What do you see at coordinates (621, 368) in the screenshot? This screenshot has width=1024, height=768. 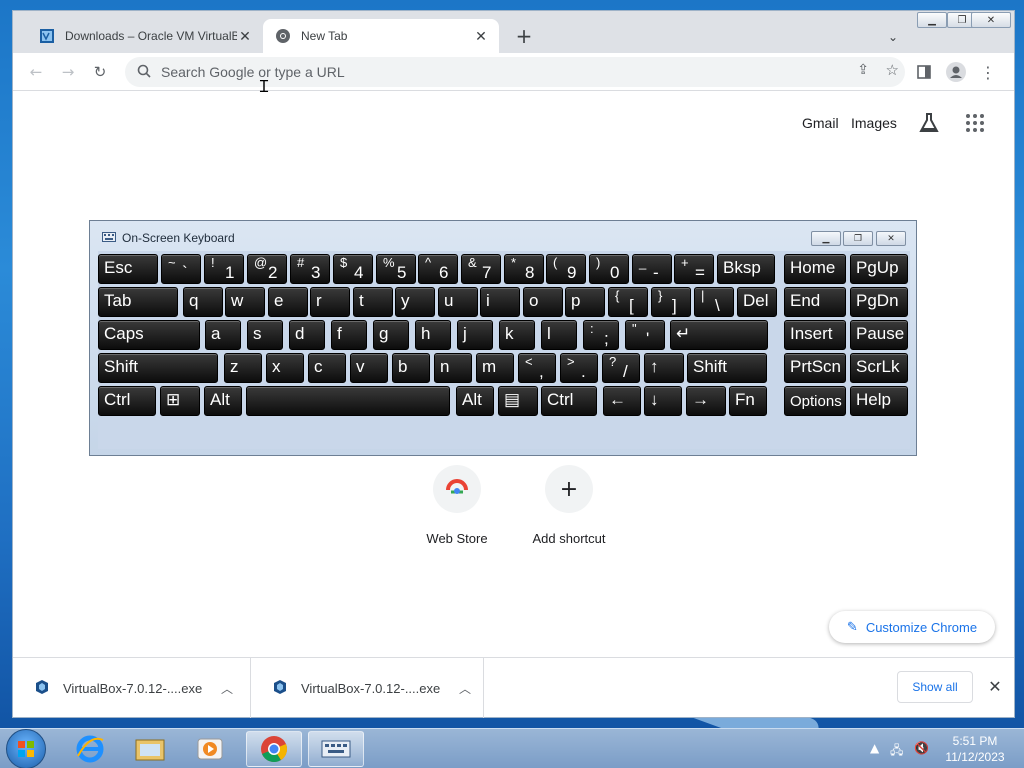 I see `osk-key: ? /` at bounding box center [621, 368].